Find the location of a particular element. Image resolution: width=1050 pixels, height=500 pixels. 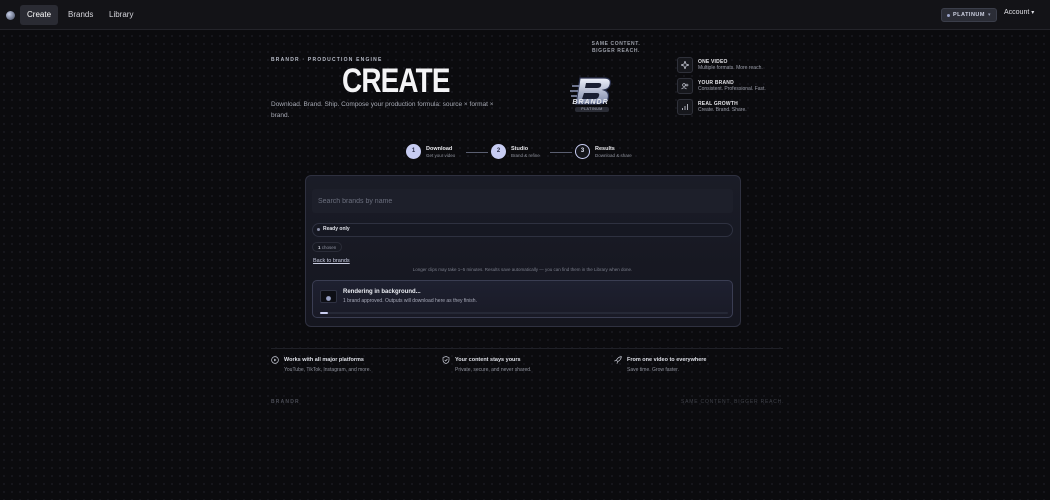

users-icon is located at coordinates (685, 86).